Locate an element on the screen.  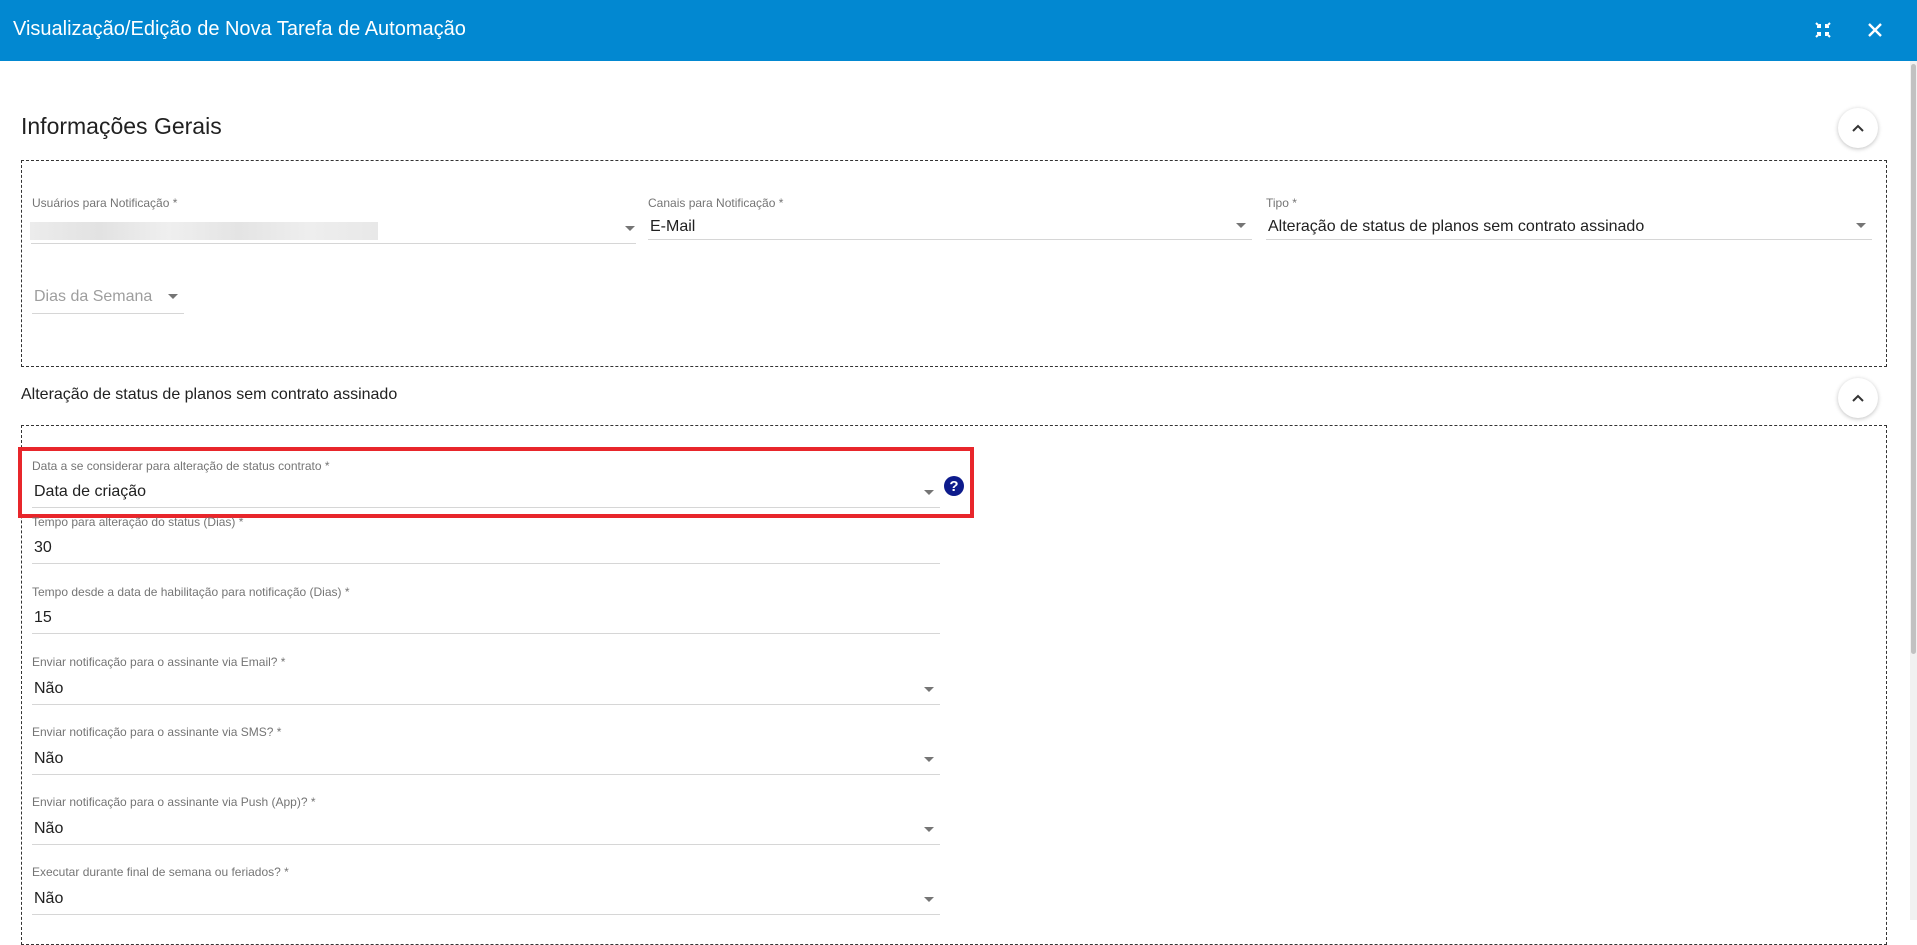
usuarios-value-redacted is located at coordinates (204, 231).